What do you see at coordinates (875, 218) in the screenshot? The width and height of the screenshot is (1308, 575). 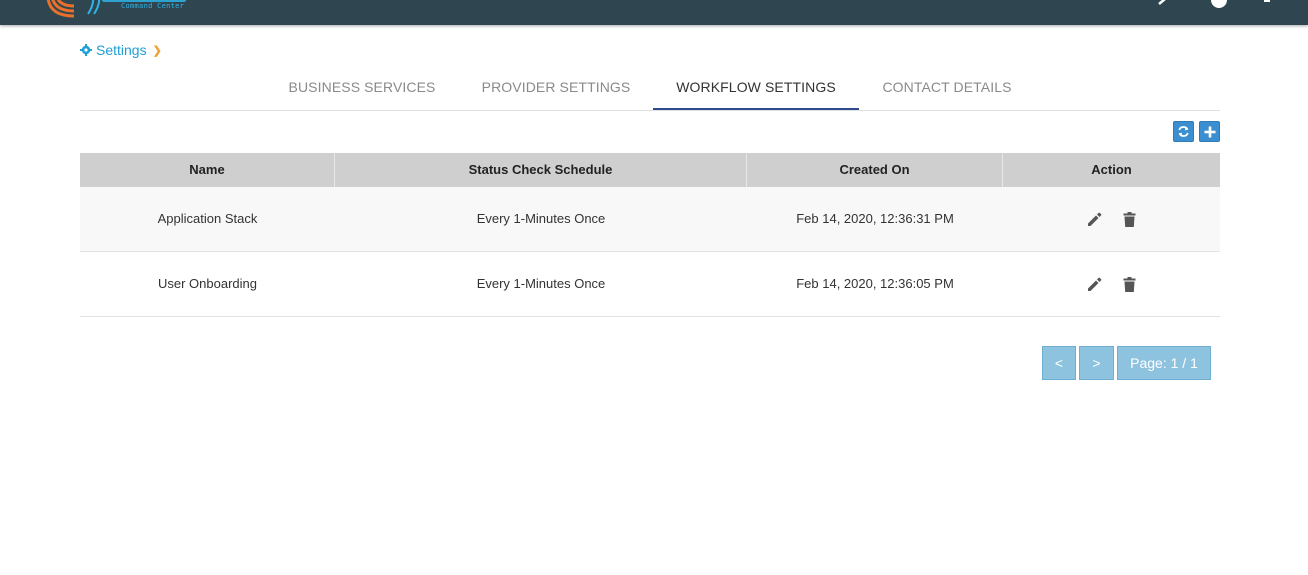 I see `workflow-created-on: Feb 14, 2020, 12:36:31 PM` at bounding box center [875, 218].